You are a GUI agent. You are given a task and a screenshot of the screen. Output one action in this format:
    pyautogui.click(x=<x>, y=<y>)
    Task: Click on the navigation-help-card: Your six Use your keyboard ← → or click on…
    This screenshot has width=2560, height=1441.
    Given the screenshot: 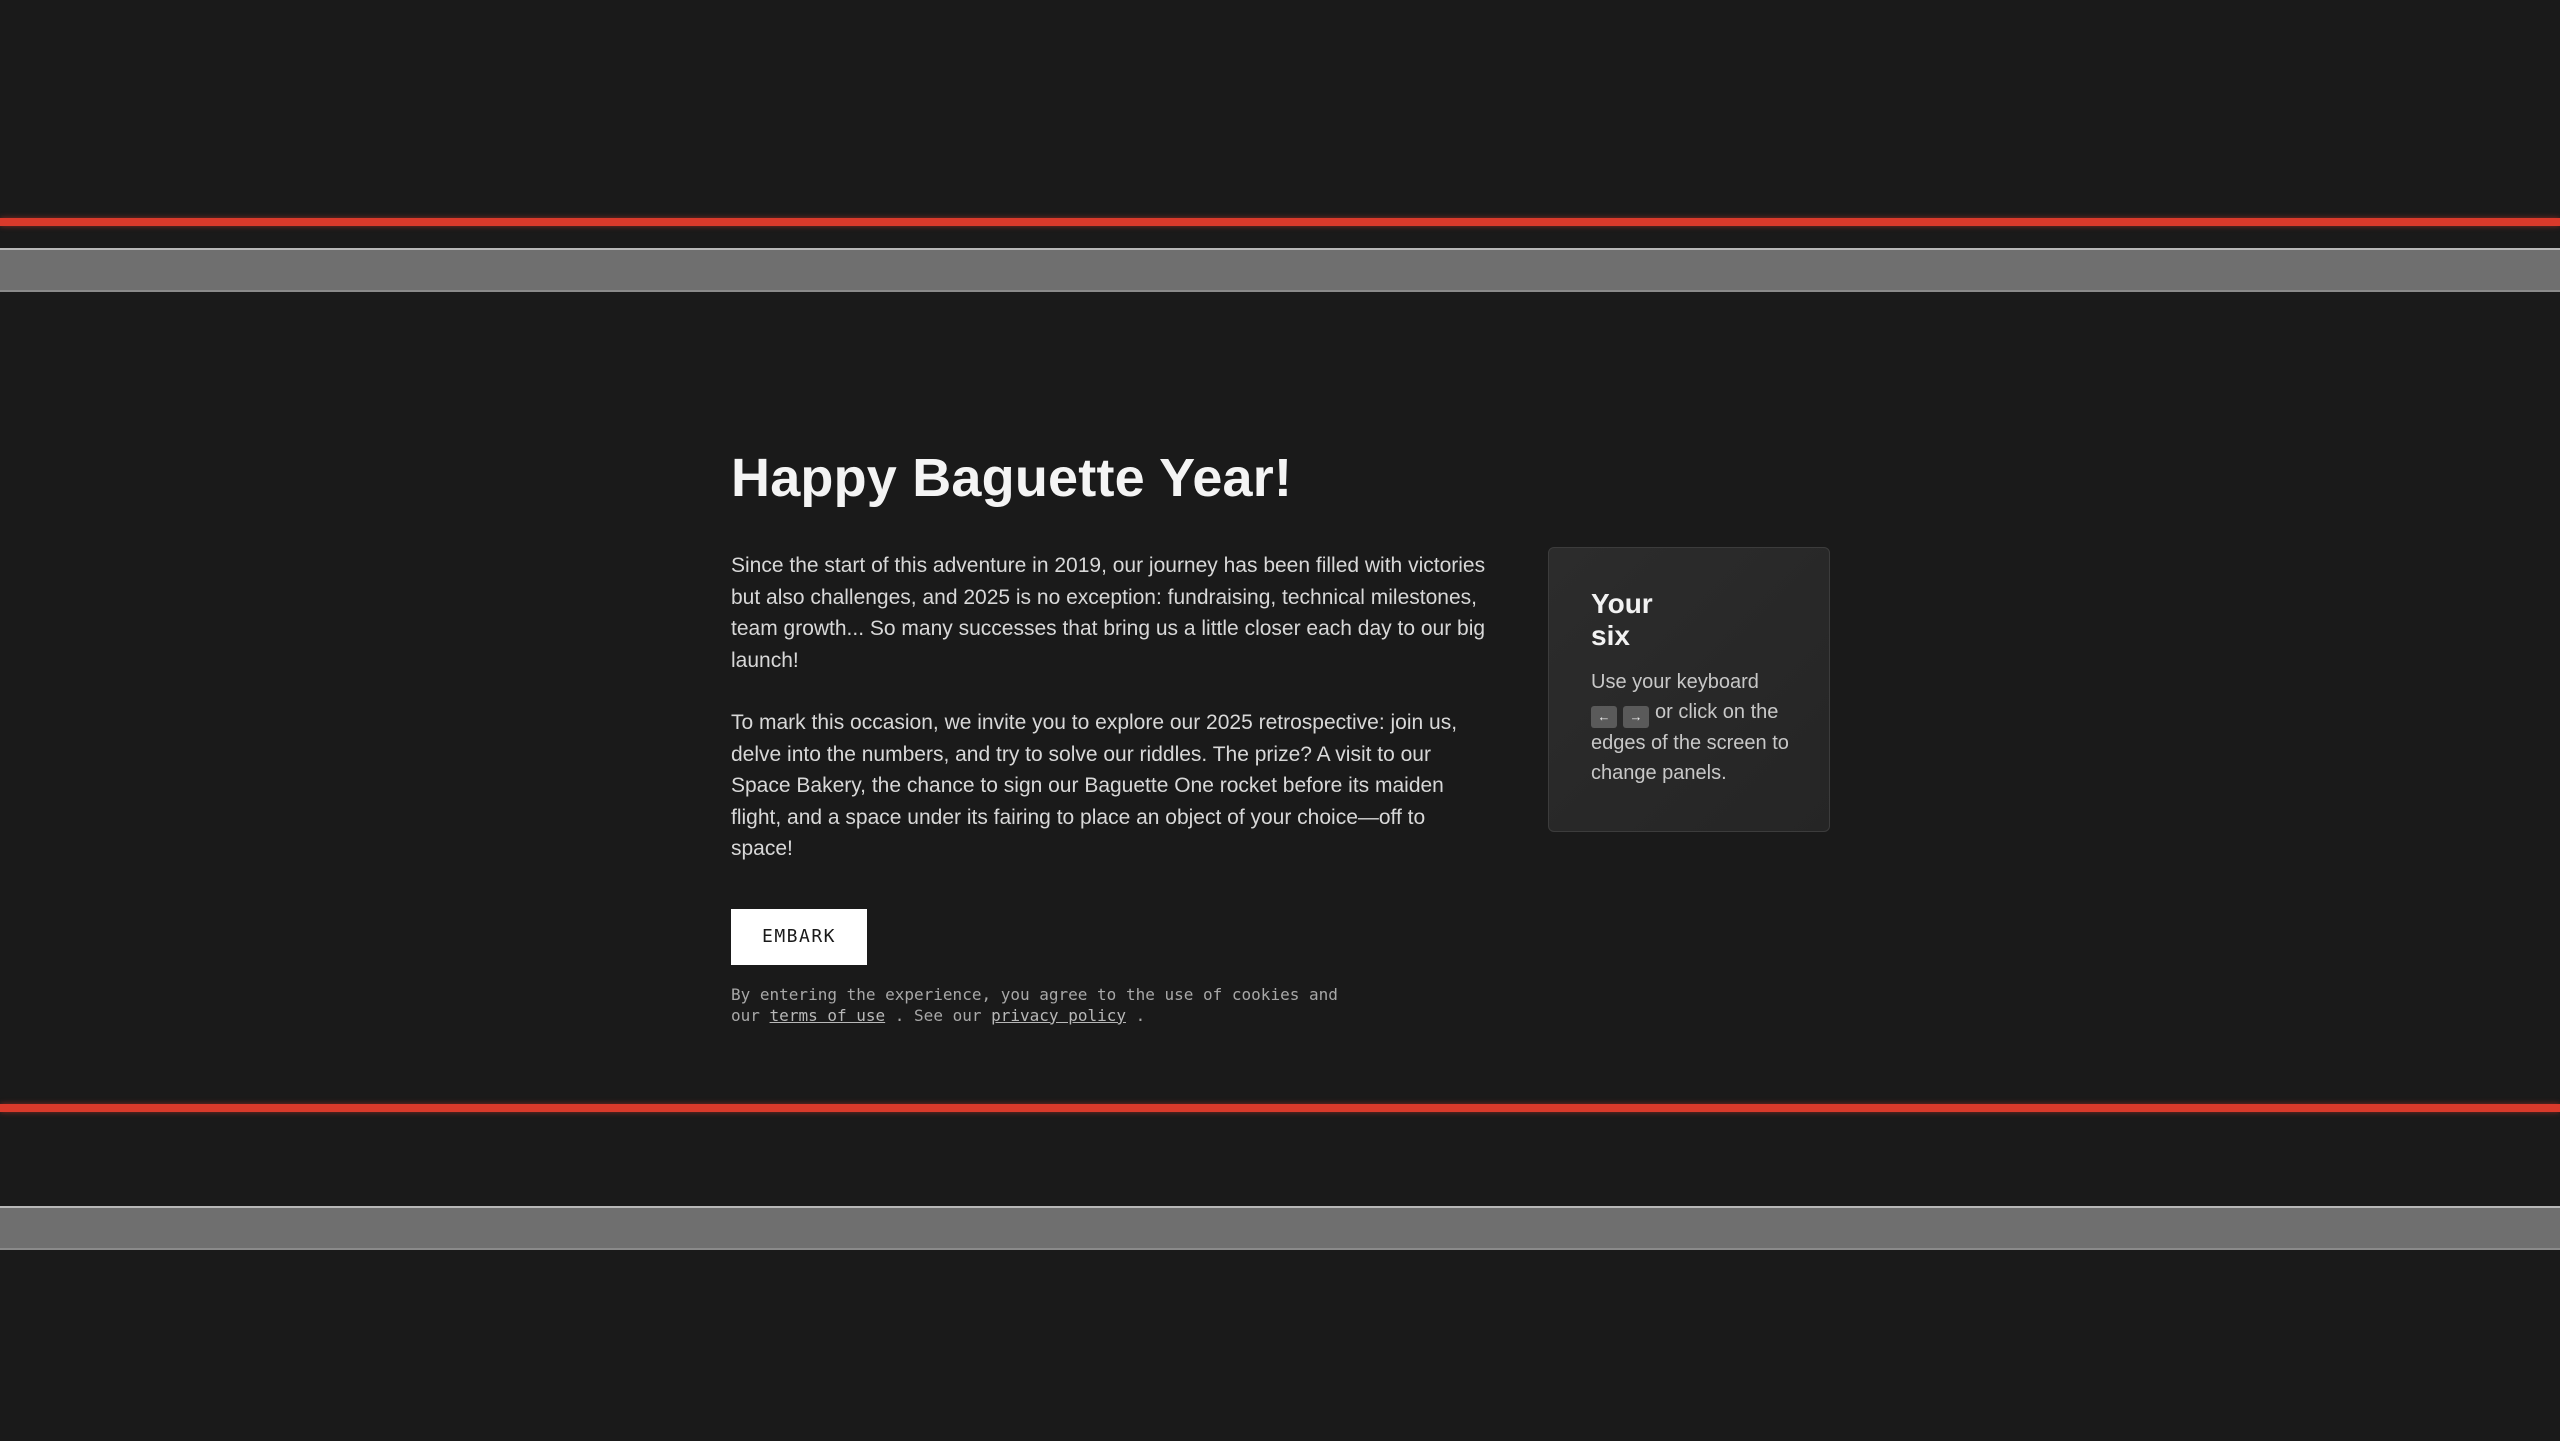 What is the action you would take?
    pyautogui.click(x=1689, y=689)
    